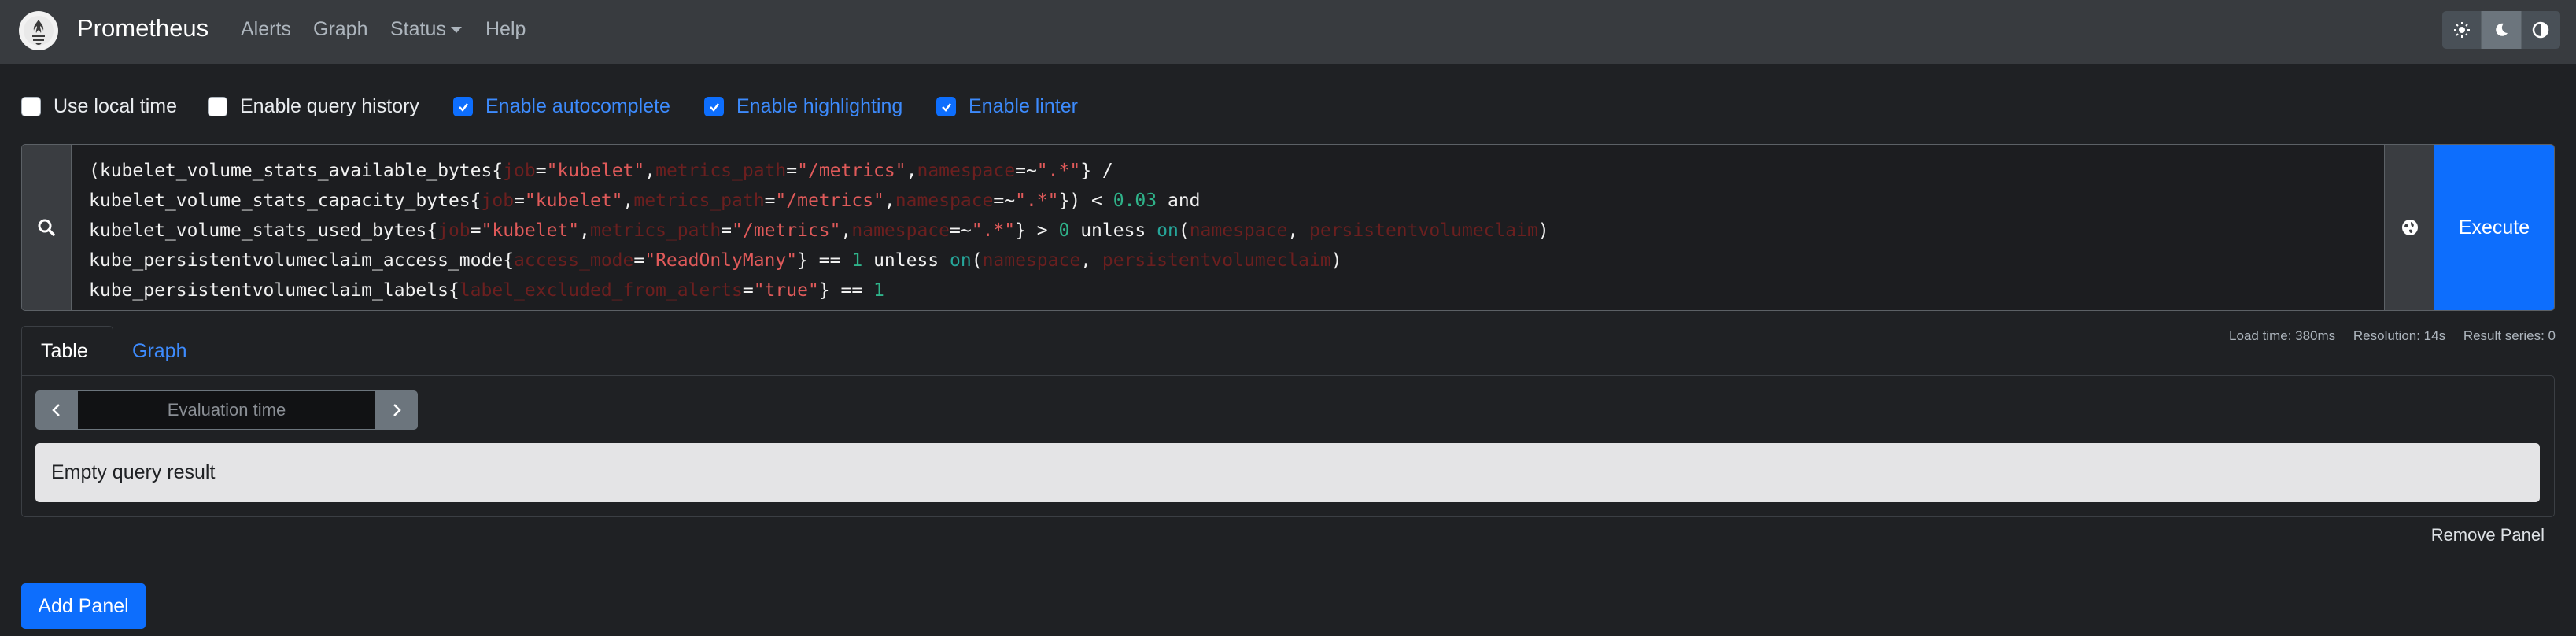 This screenshot has height=636, width=2576. What do you see at coordinates (819, 106) in the screenshot?
I see `enable-highlighting-label: Enable highlighting` at bounding box center [819, 106].